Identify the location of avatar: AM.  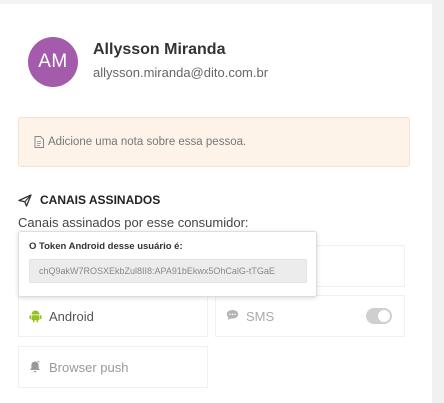
(53, 62).